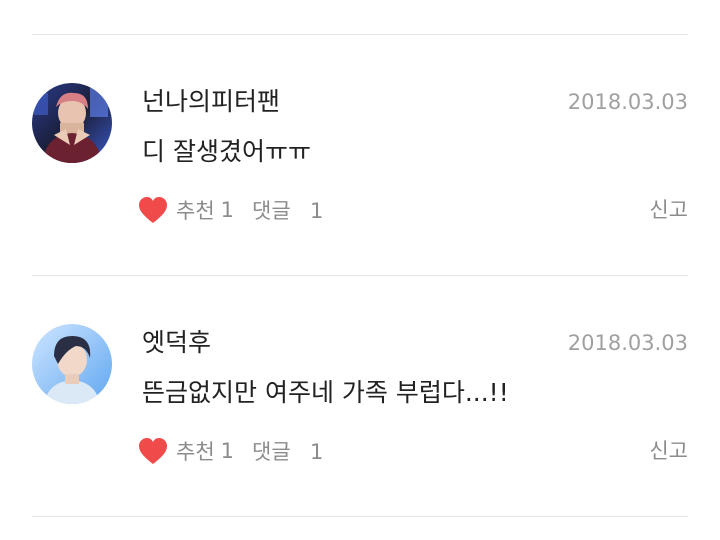  Describe the element at coordinates (360, 516) in the screenshot. I see `divider` at that location.